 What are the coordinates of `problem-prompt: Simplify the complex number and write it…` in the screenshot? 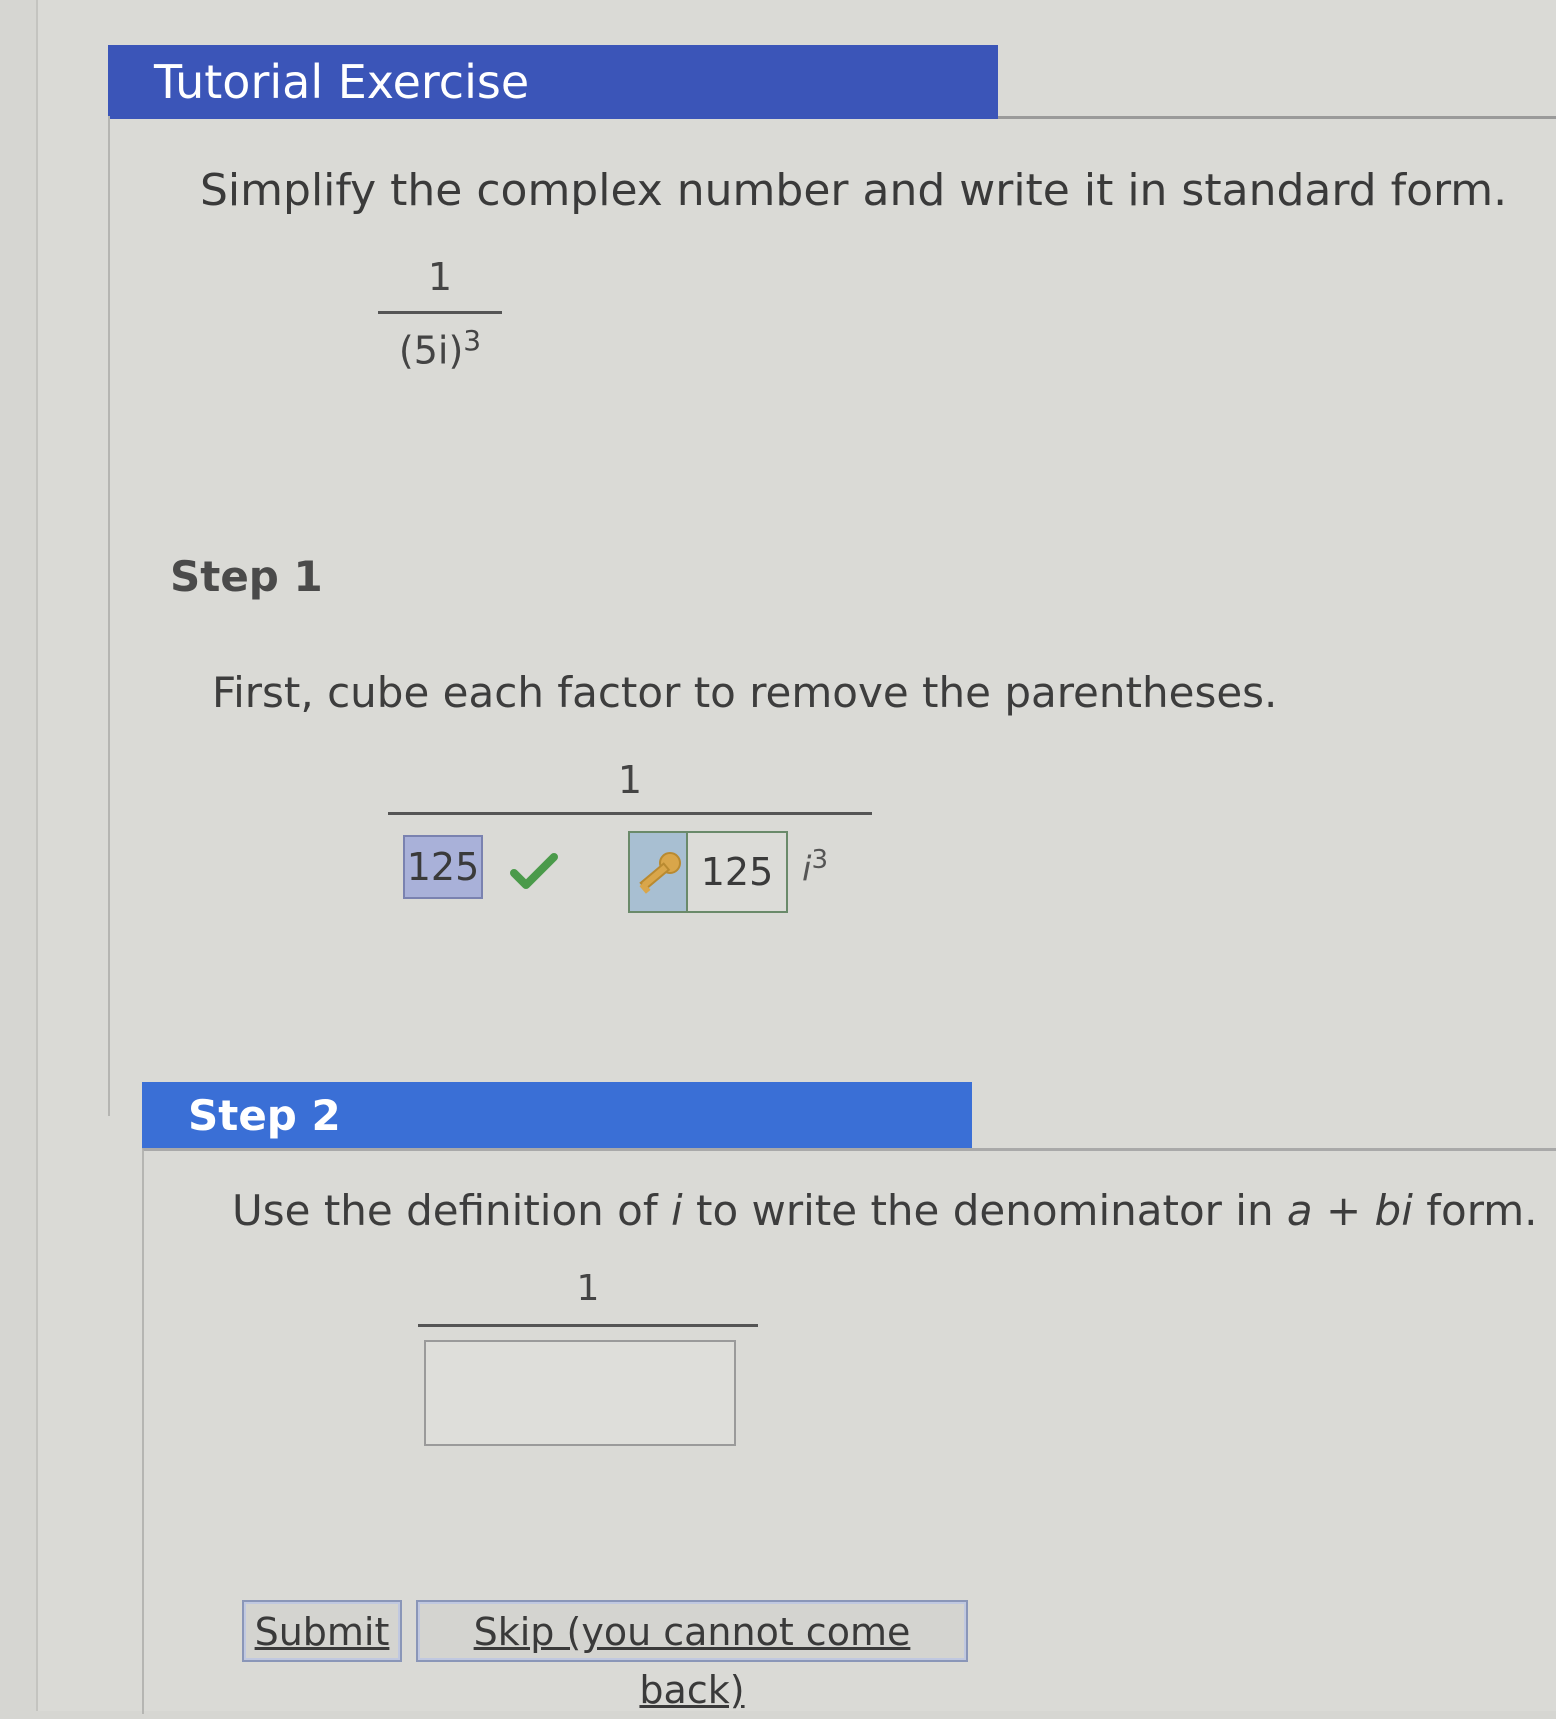 It's located at (854, 190).